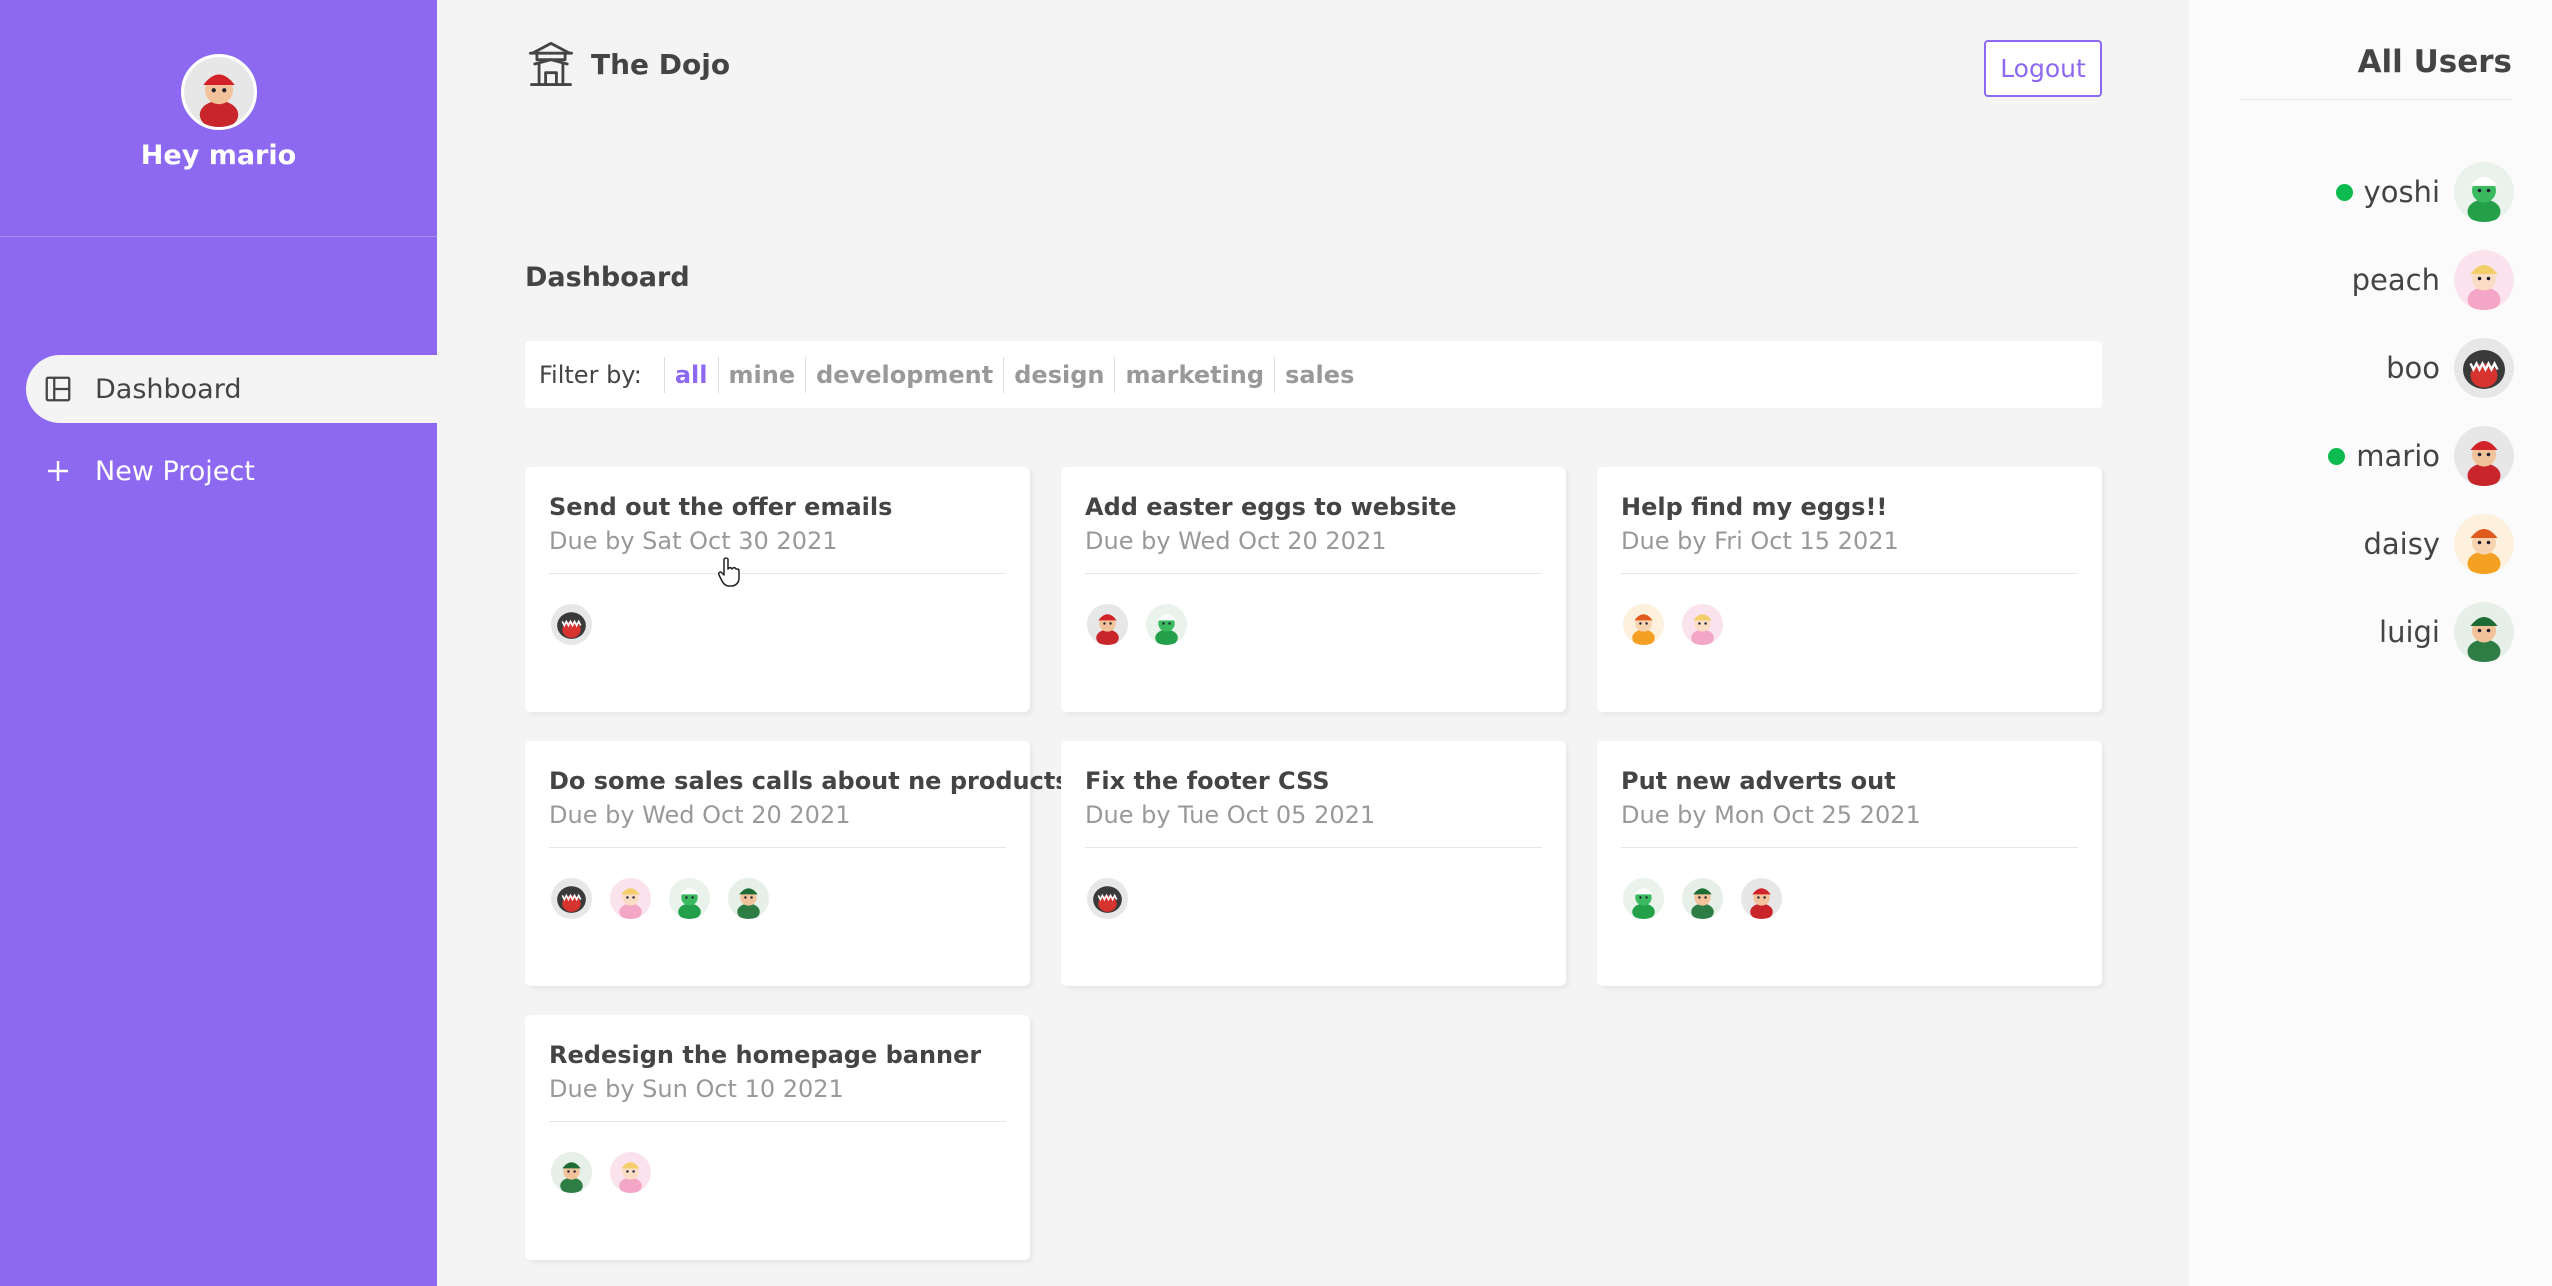  What do you see at coordinates (175, 471) in the screenshot?
I see `nav-label: New Project` at bounding box center [175, 471].